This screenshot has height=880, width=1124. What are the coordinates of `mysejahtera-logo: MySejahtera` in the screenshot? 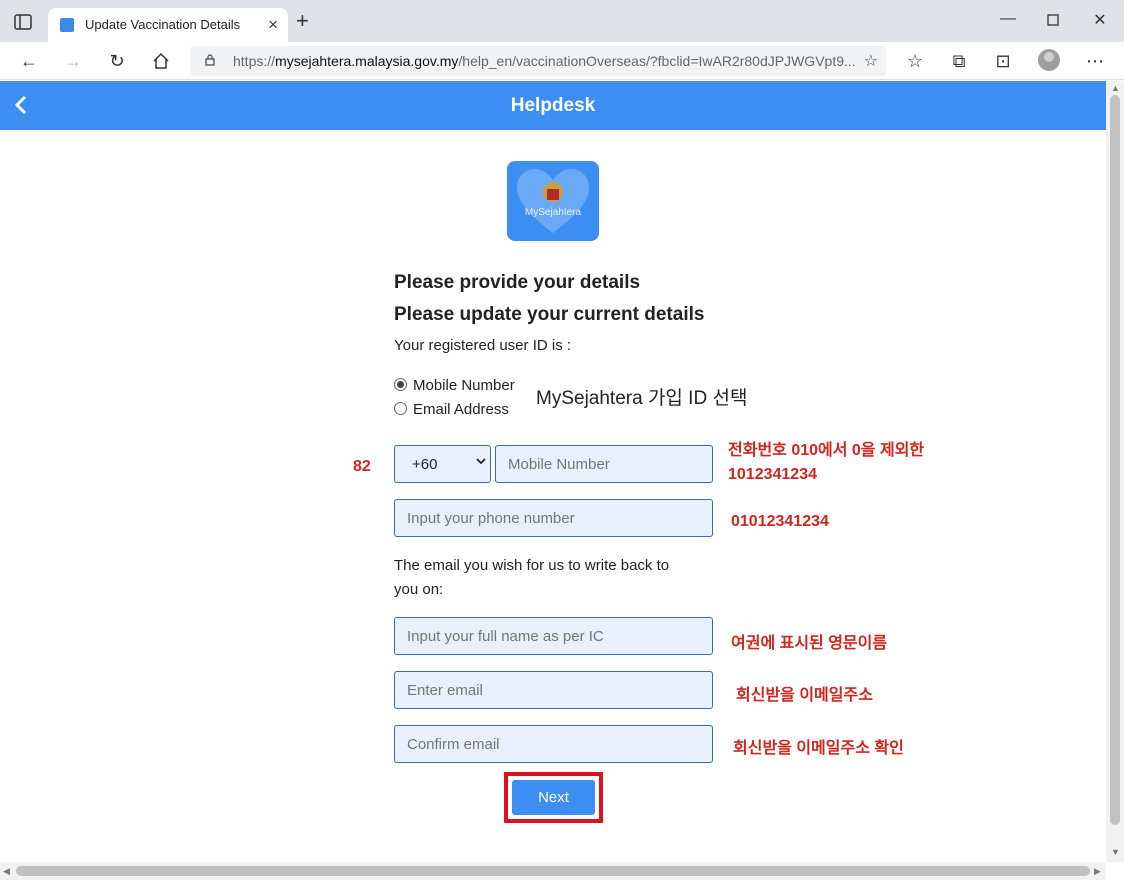 It's located at (553, 201).